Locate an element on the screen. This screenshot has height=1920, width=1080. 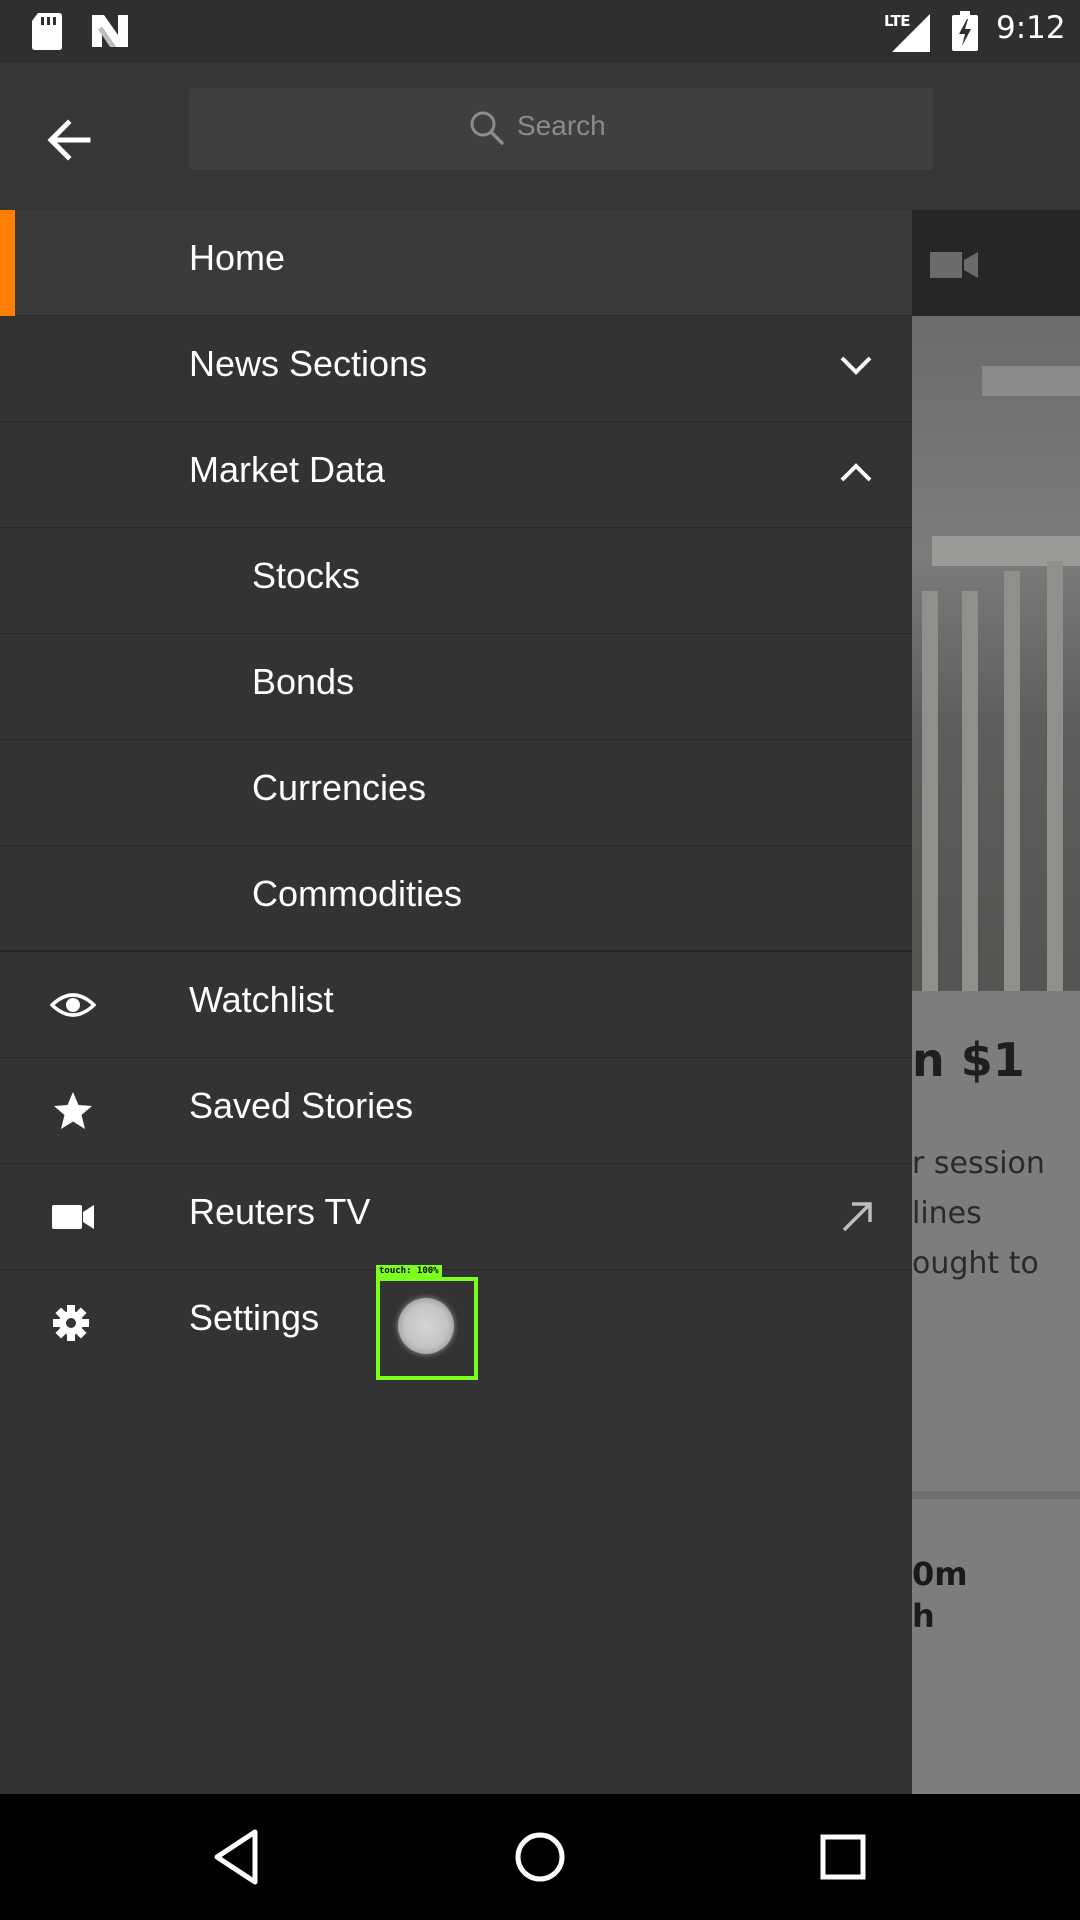
drawer-item-watchlist: Watchlist is located at coordinates (456, 1005).